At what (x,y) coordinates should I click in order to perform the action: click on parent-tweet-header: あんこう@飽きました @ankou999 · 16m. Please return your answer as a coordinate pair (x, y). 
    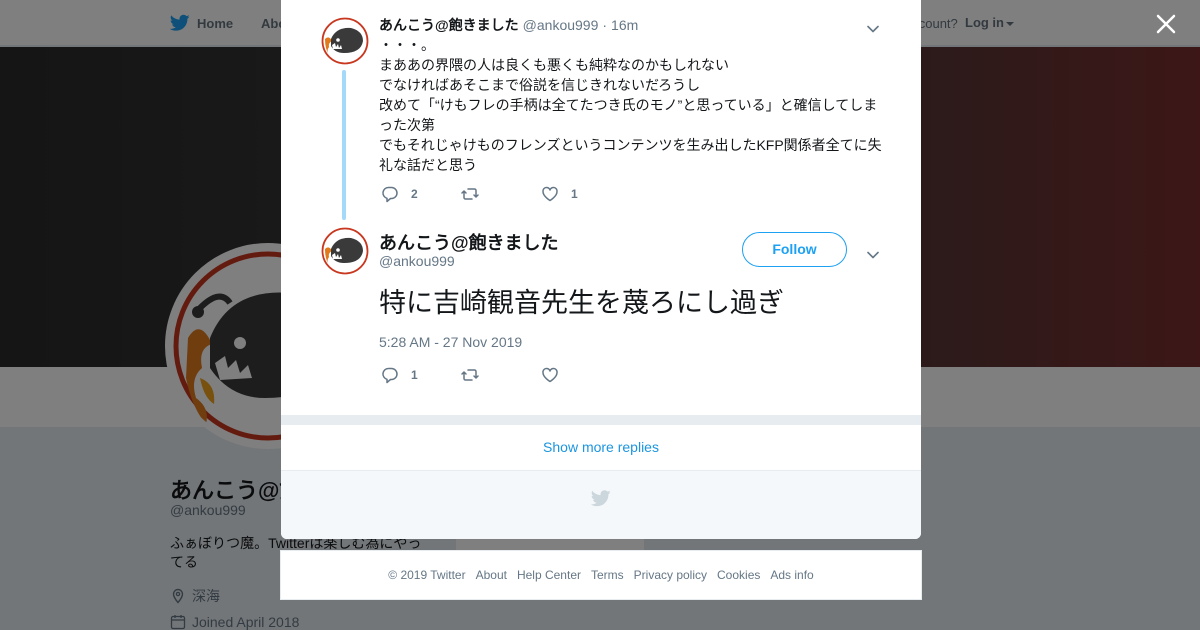
    Looking at the image, I should click on (508, 25).